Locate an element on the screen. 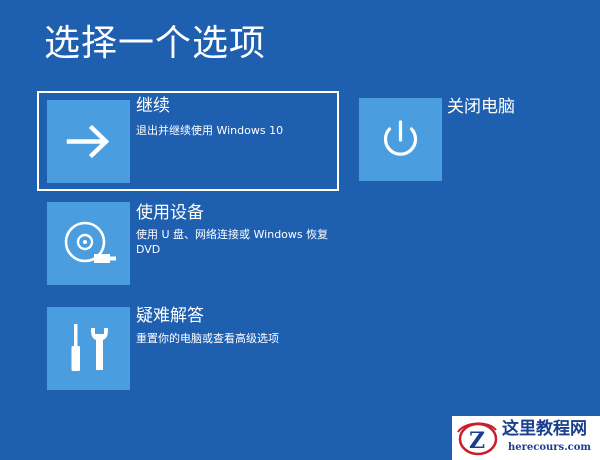 The height and width of the screenshot is (460, 600). disc-usb-icon is located at coordinates (90, 242).